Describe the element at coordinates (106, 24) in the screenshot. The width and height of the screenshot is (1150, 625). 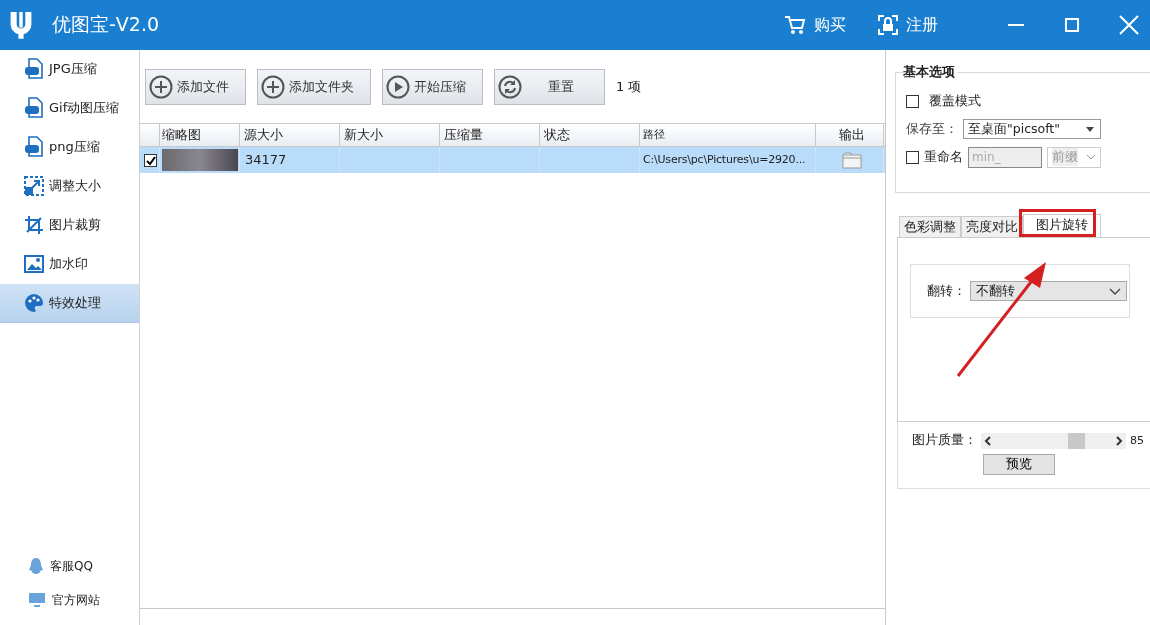
I see `window-title: 优图宝-V2.0` at that location.